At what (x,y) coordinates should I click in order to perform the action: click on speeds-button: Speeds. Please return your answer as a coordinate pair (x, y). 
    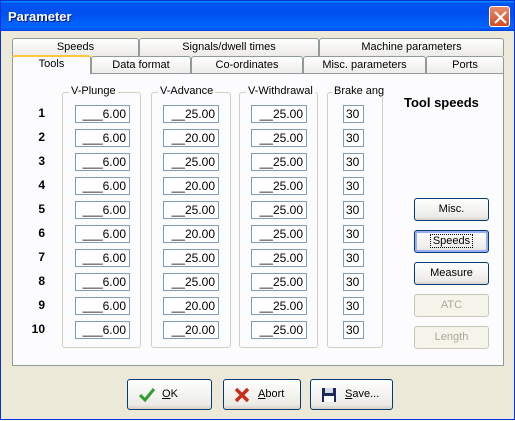
    Looking at the image, I should click on (451, 241).